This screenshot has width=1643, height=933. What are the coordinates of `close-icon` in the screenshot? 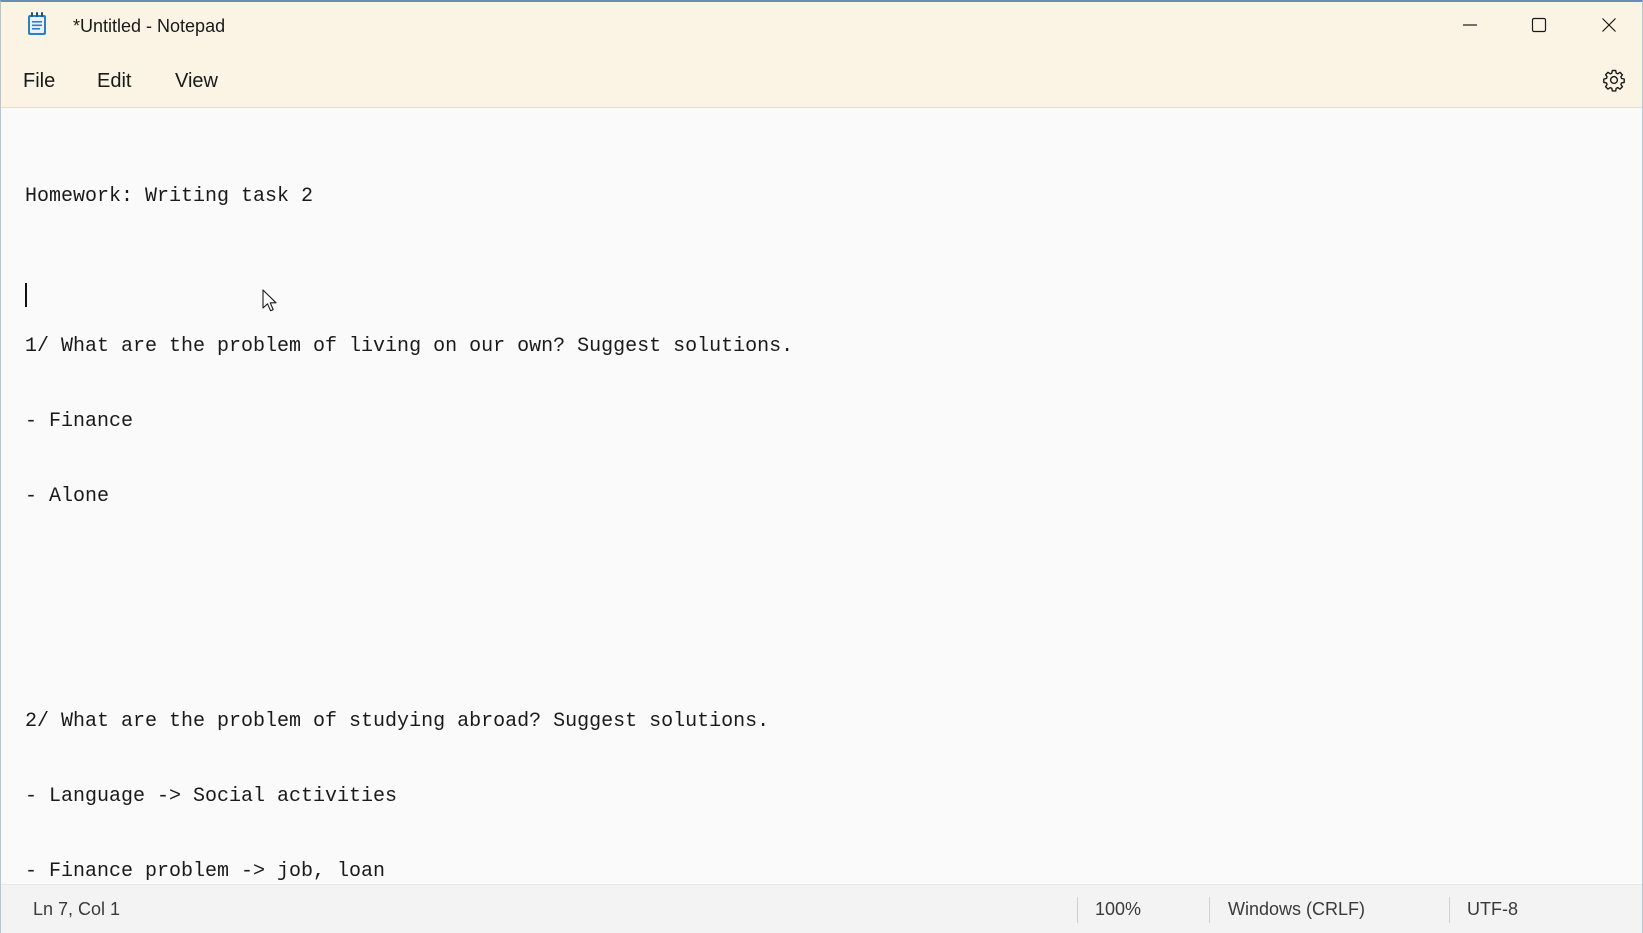 It's located at (1609, 25).